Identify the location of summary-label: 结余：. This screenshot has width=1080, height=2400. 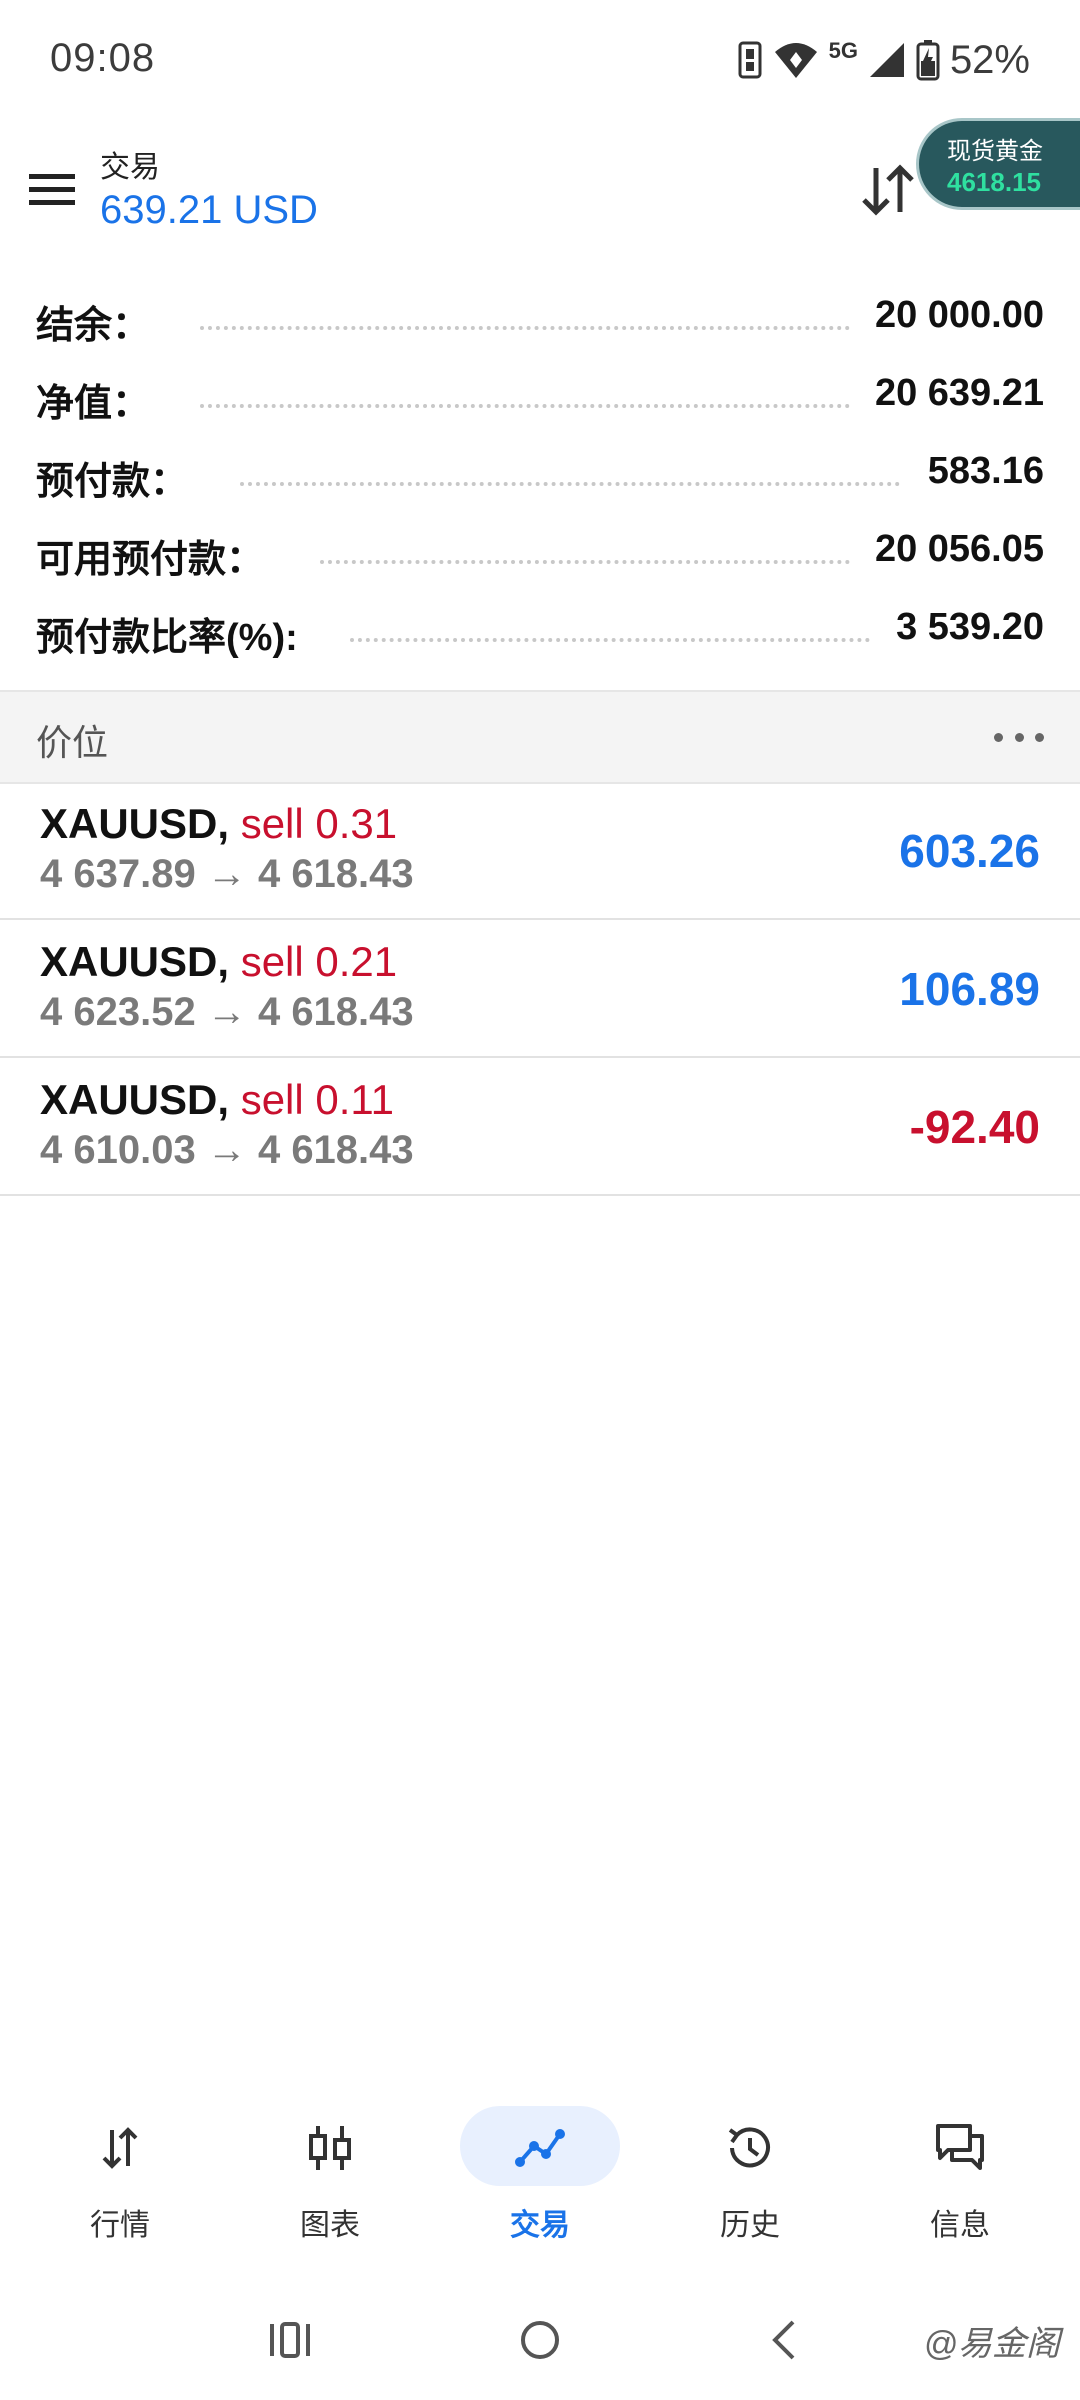
(99, 321).